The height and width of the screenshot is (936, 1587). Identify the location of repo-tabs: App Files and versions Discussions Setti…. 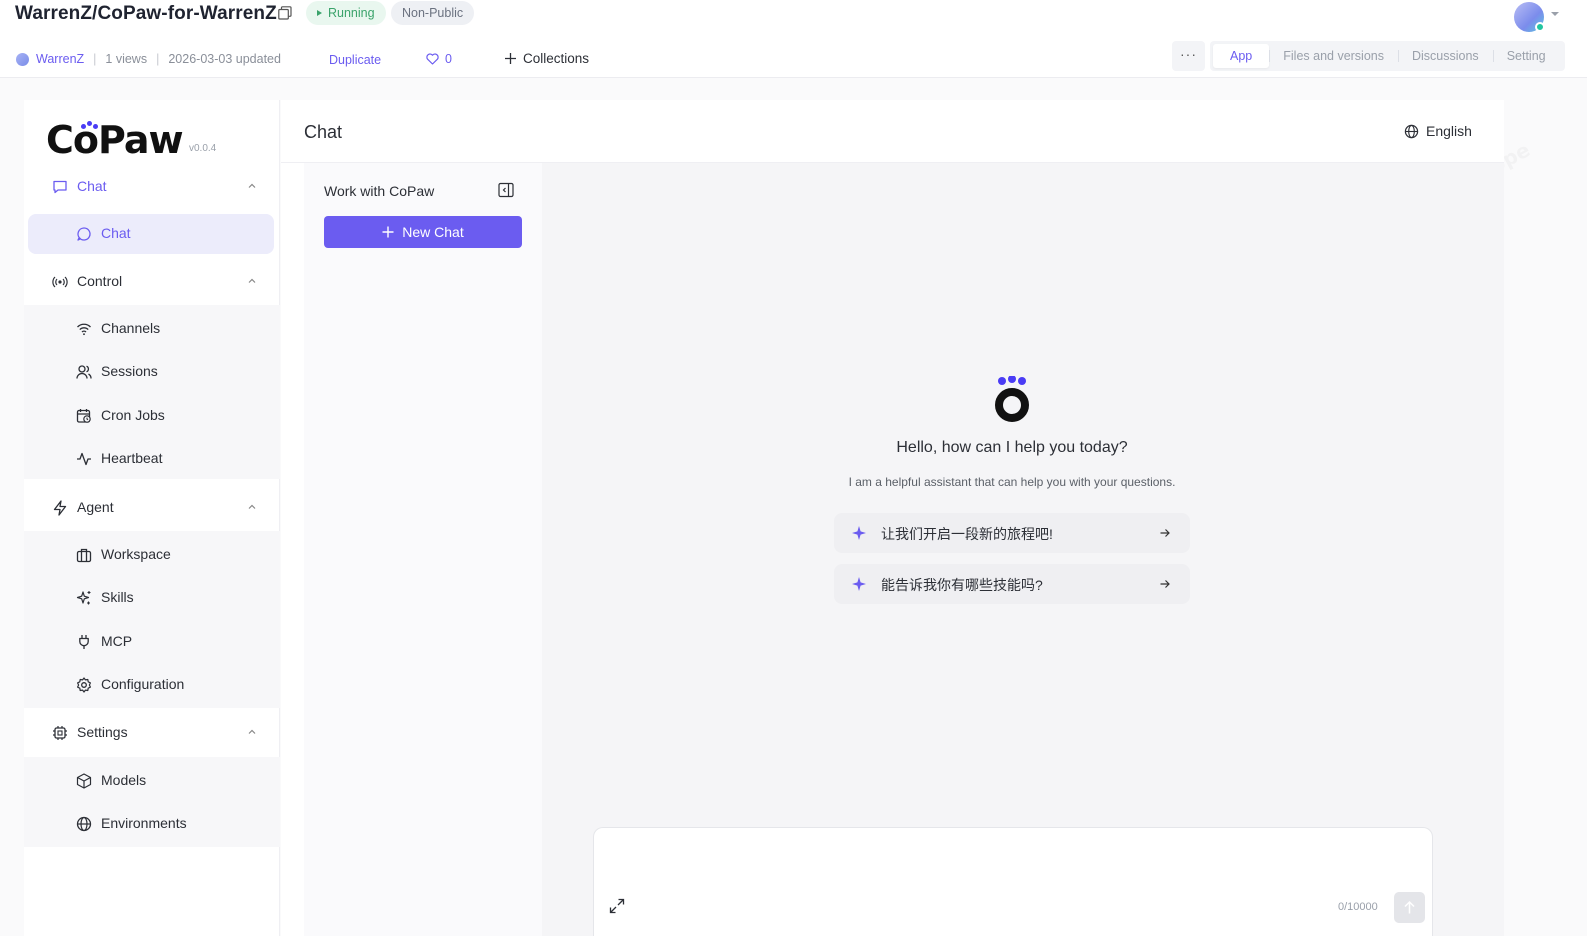
(1387, 56).